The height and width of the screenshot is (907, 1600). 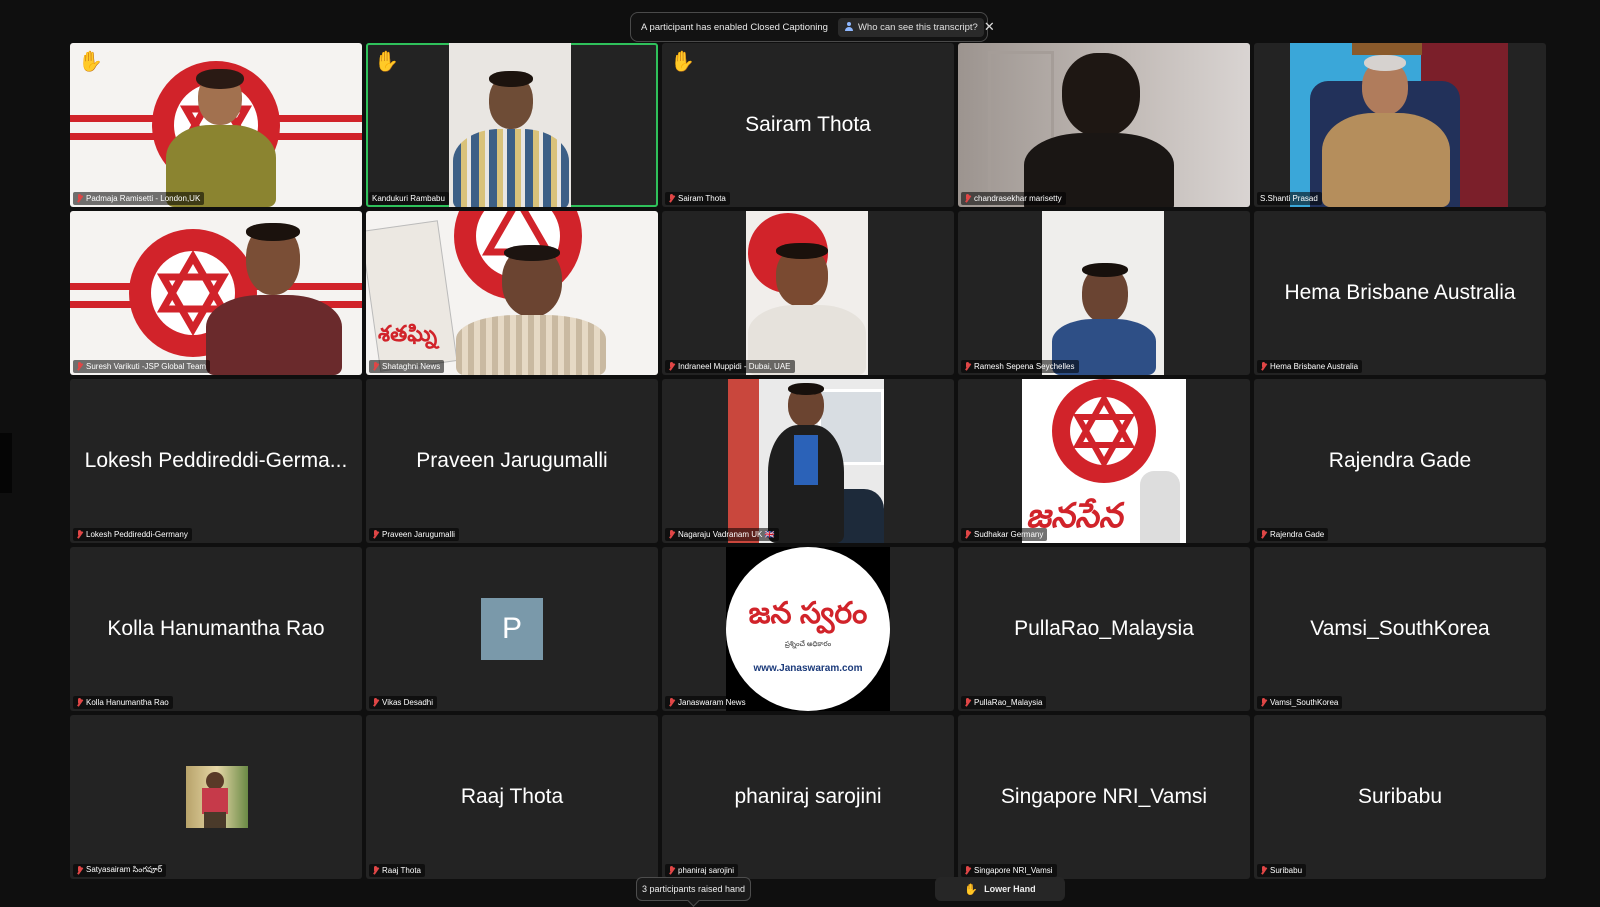 I want to click on participant-name: Sudhakar Germany, so click(x=1009, y=534).